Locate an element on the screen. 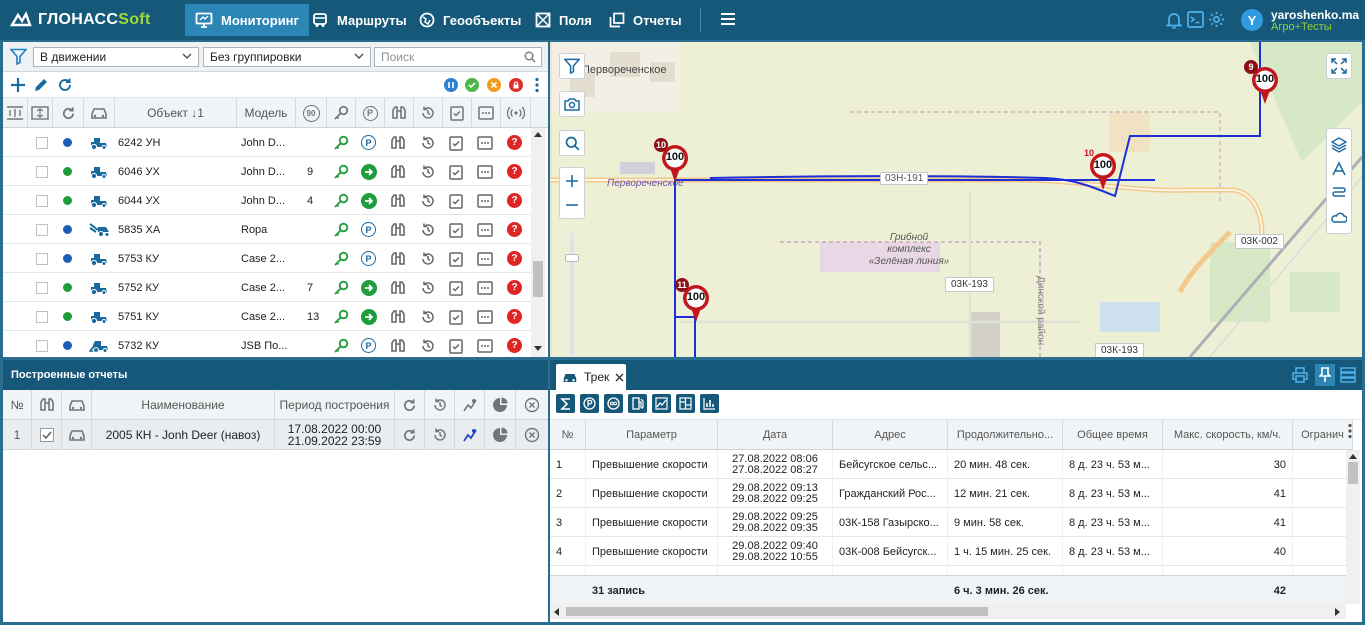 The image size is (1365, 625). track-column-header: Параметр is located at coordinates (652, 435).